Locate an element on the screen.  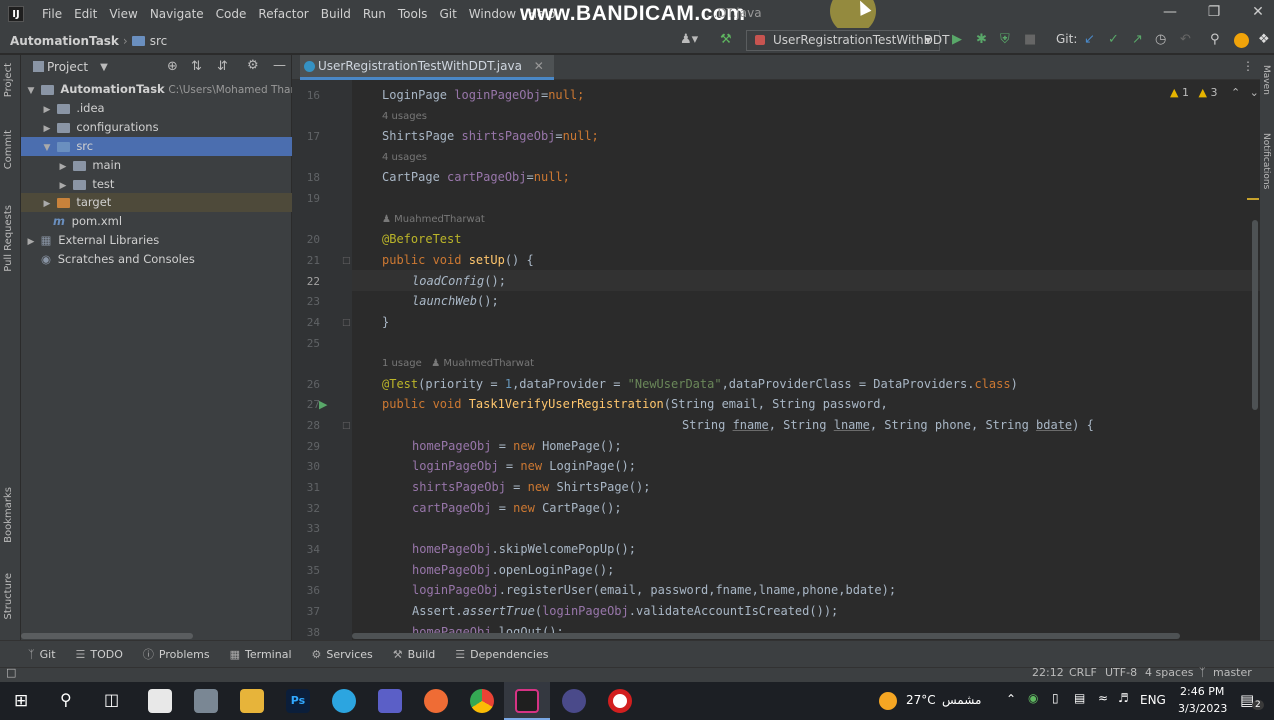
menu-navigate: Navigate is located at coordinates (177, 14).